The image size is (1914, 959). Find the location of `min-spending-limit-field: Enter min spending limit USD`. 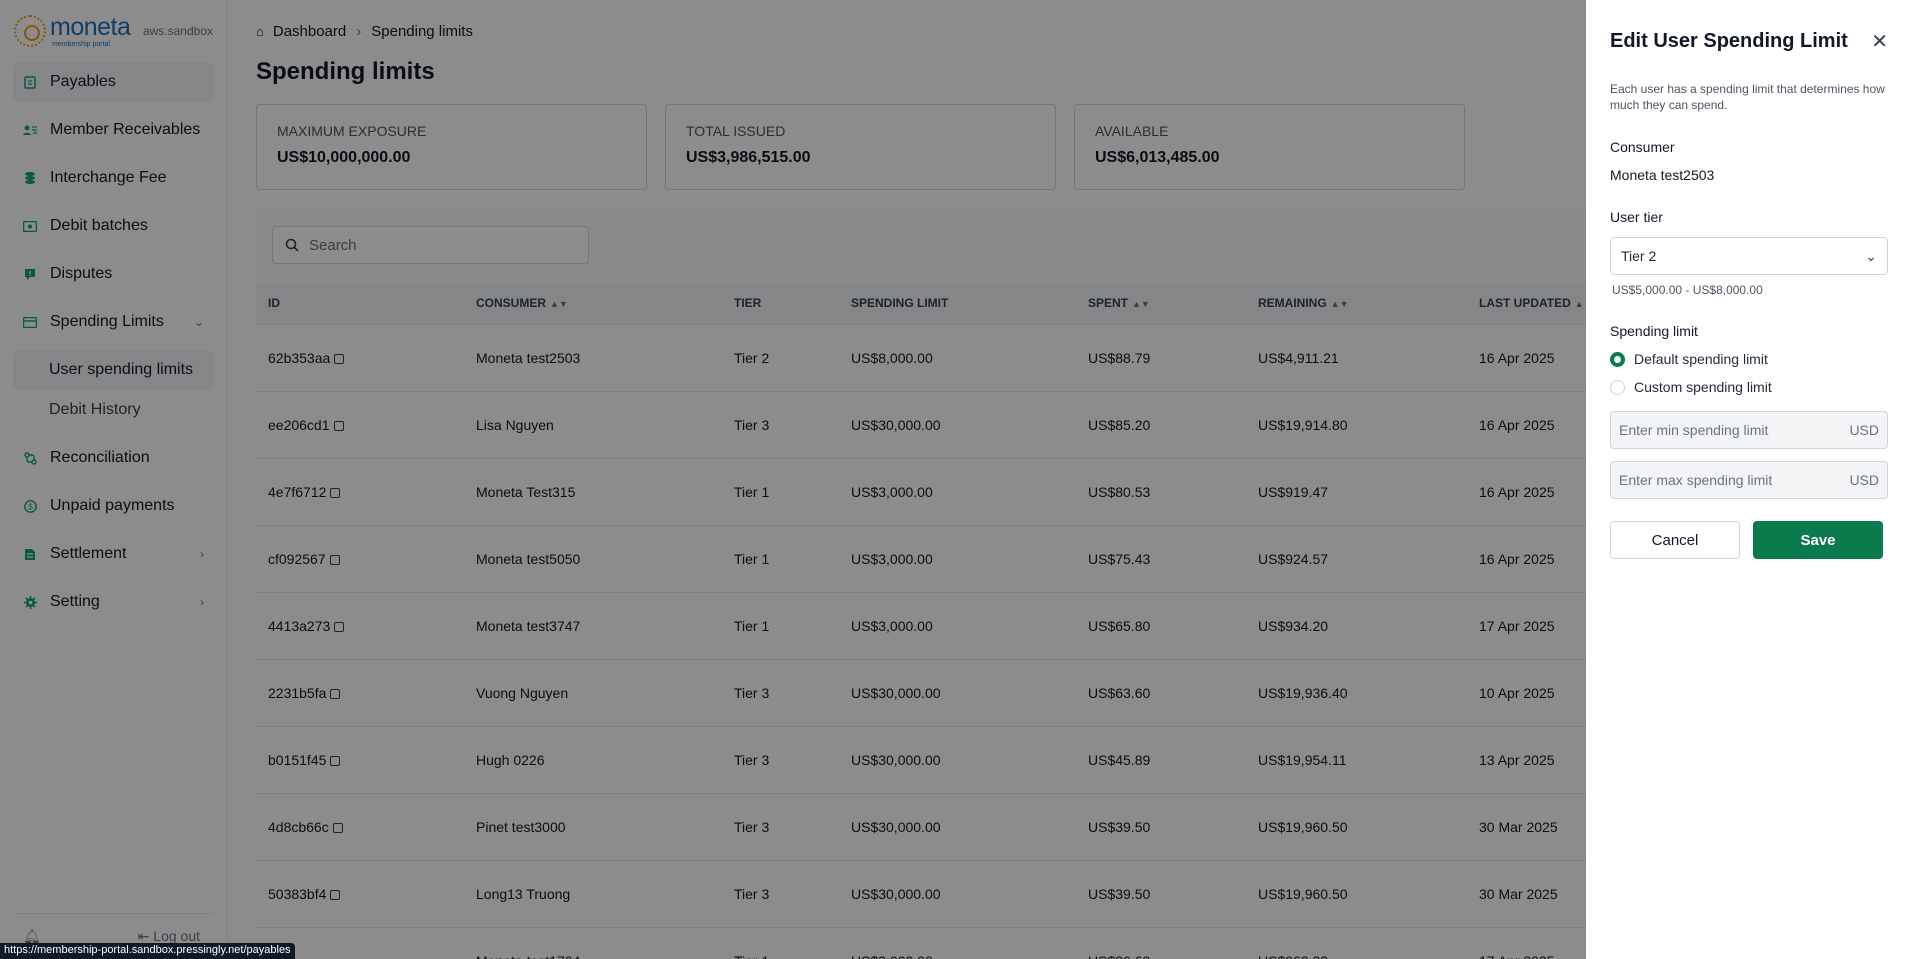

min-spending-limit-field: Enter min spending limit USD is located at coordinates (1749, 430).